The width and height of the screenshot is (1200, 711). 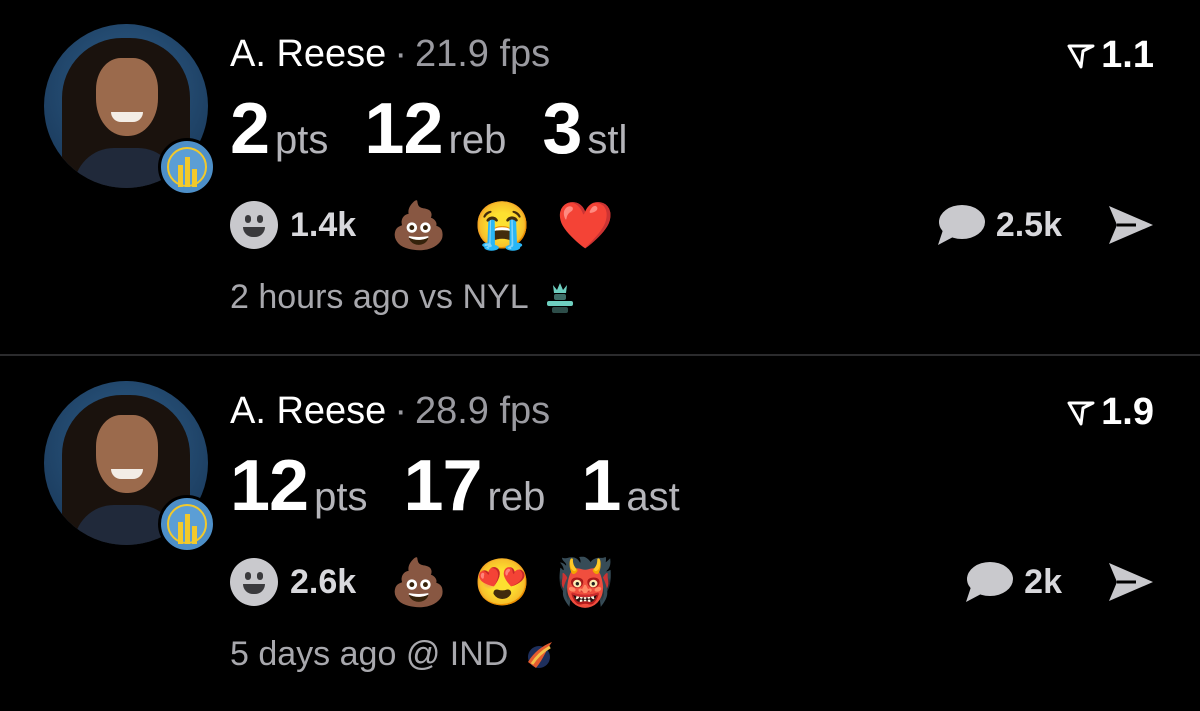 What do you see at coordinates (600, 355) in the screenshot?
I see `post-divider` at bounding box center [600, 355].